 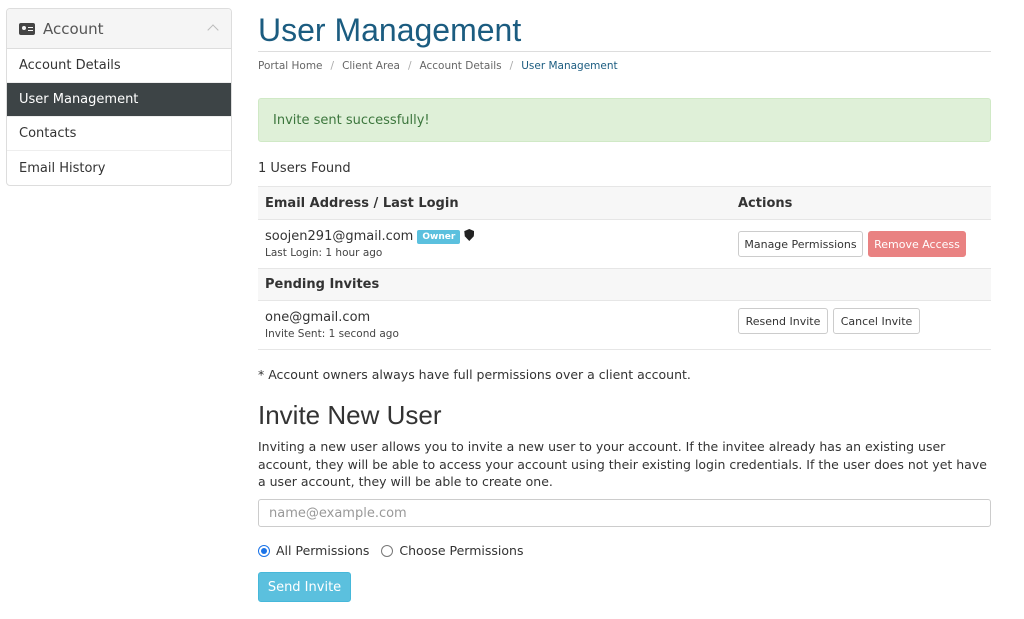 I want to click on invite-email: one@gmail.com, so click(x=318, y=317).